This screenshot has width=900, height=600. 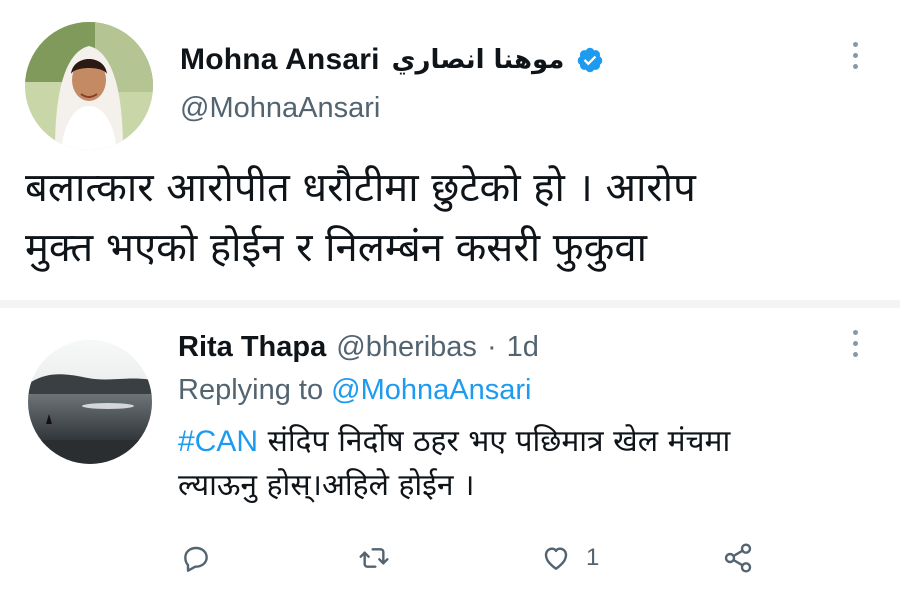 What do you see at coordinates (593, 557) in the screenshot?
I see `like-count: 1` at bounding box center [593, 557].